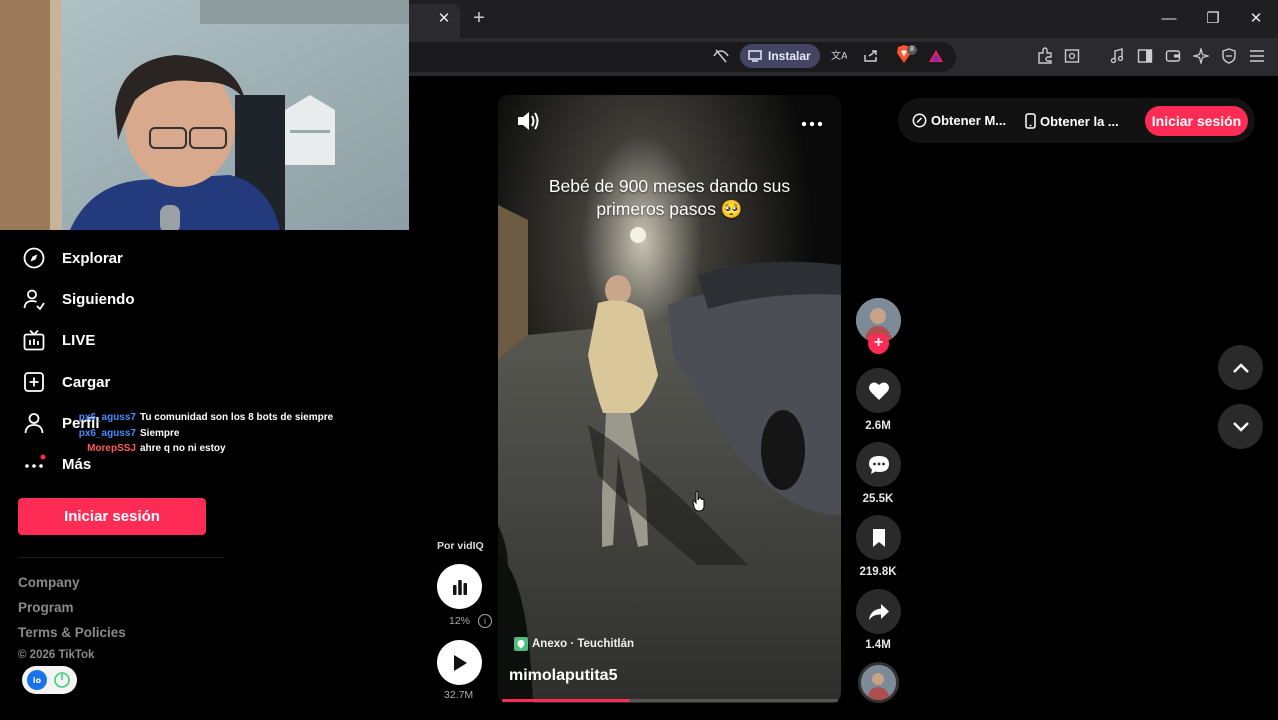  Describe the element at coordinates (1145, 56) in the screenshot. I see `sidebar-toggle-icon` at that location.